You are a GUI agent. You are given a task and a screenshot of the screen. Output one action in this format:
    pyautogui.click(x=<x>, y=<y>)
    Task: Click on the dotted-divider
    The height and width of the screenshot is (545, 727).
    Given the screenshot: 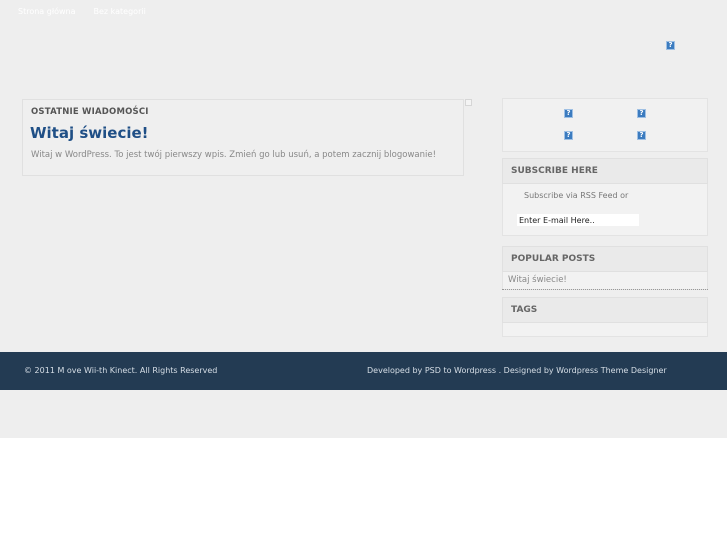 What is the action you would take?
    pyautogui.click(x=605, y=289)
    